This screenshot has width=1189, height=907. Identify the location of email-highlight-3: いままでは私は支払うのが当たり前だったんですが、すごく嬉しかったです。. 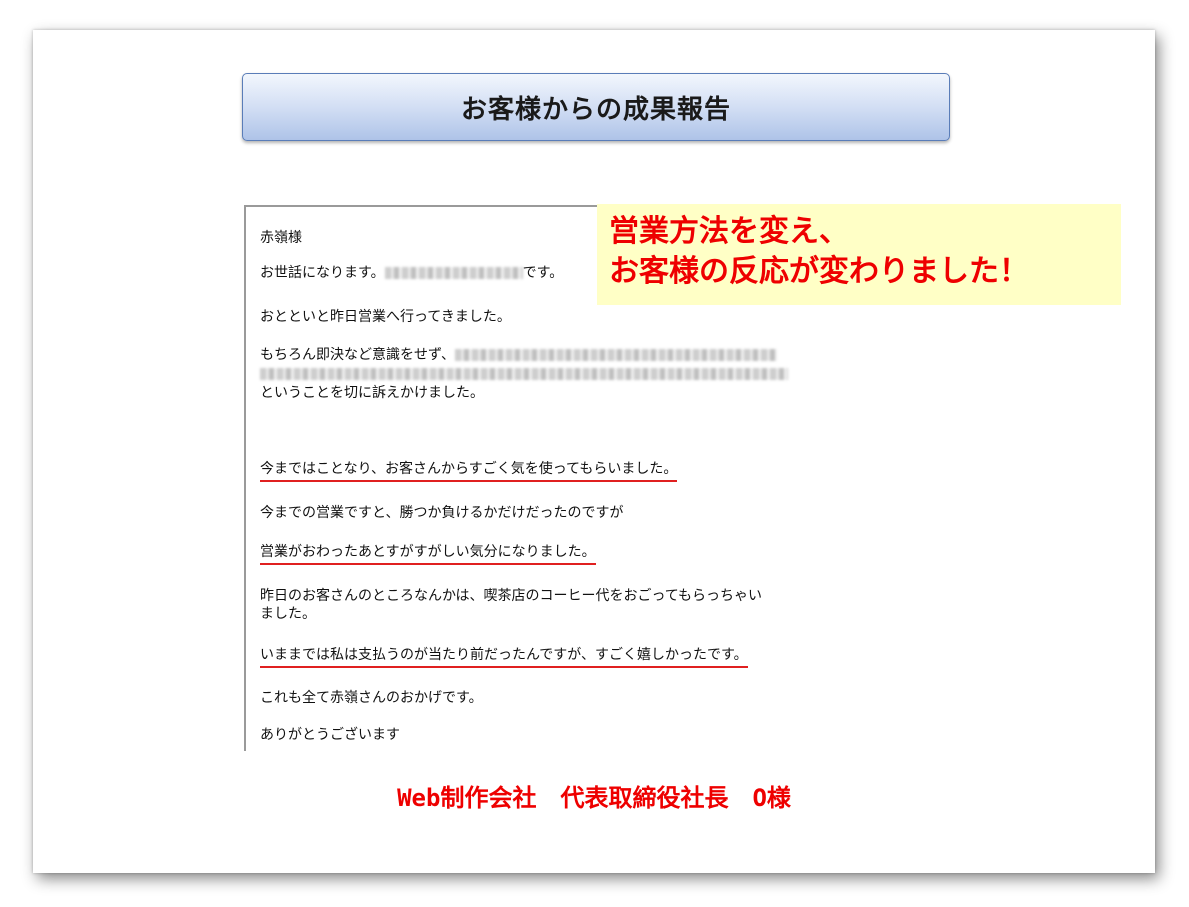
(504, 657).